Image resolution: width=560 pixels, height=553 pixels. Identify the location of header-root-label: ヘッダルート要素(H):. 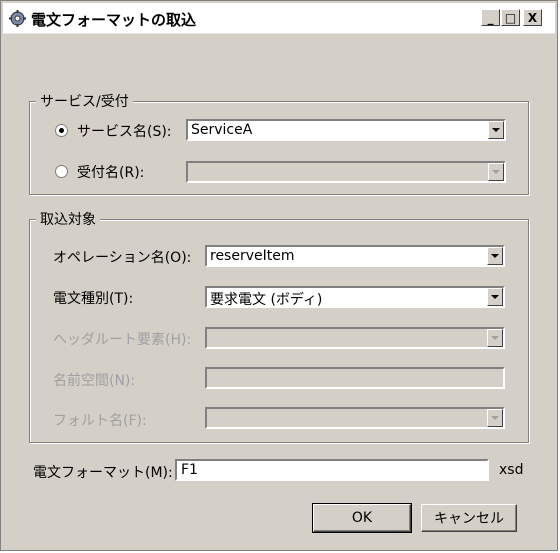
(122, 340).